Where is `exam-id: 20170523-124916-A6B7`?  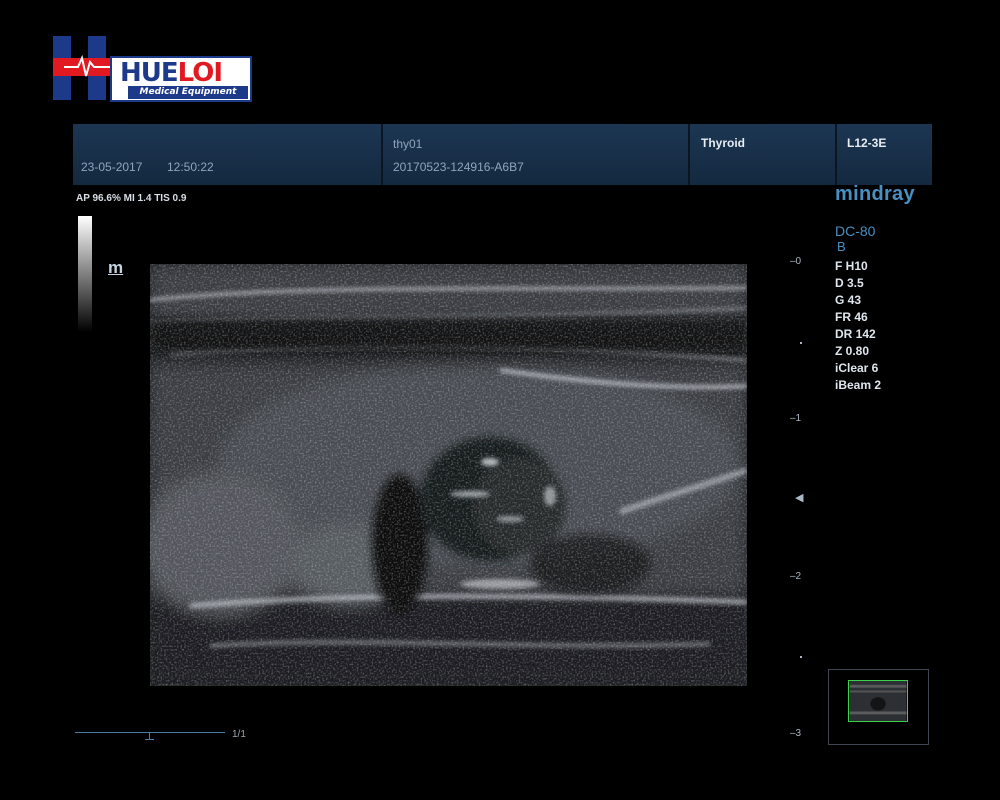
exam-id: 20170523-124916-A6B7 is located at coordinates (458, 167).